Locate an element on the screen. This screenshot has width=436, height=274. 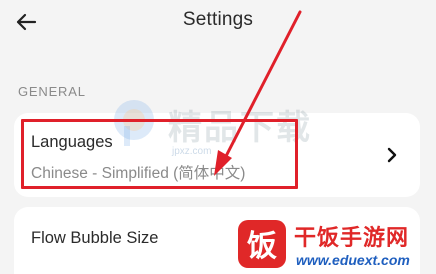
page-title: Settings is located at coordinates (218, 19).